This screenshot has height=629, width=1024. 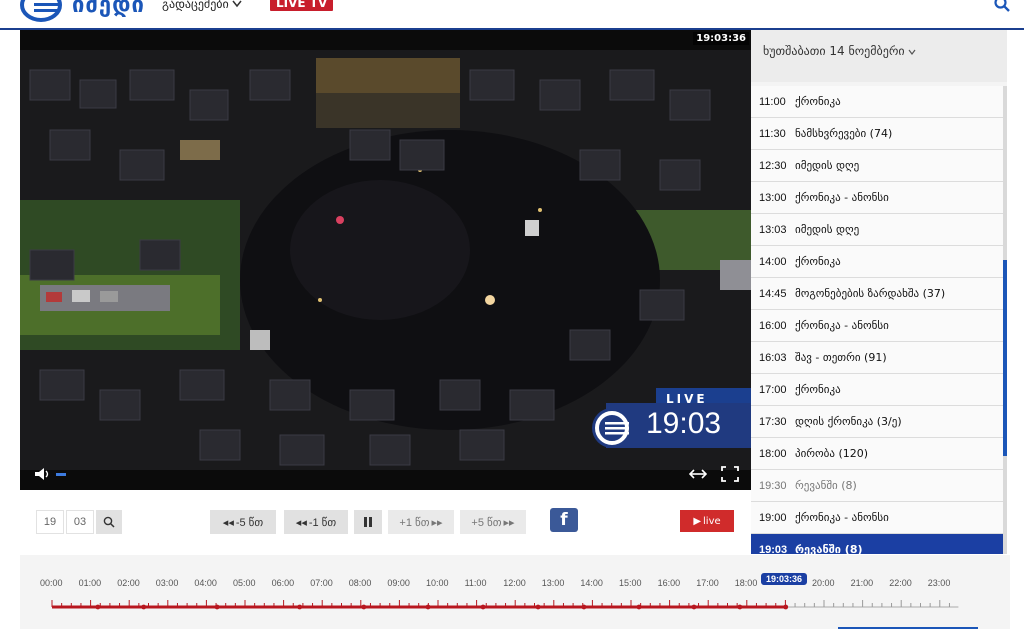 What do you see at coordinates (51, 583) in the screenshot?
I see `timeline-hour-label: 00:00` at bounding box center [51, 583].